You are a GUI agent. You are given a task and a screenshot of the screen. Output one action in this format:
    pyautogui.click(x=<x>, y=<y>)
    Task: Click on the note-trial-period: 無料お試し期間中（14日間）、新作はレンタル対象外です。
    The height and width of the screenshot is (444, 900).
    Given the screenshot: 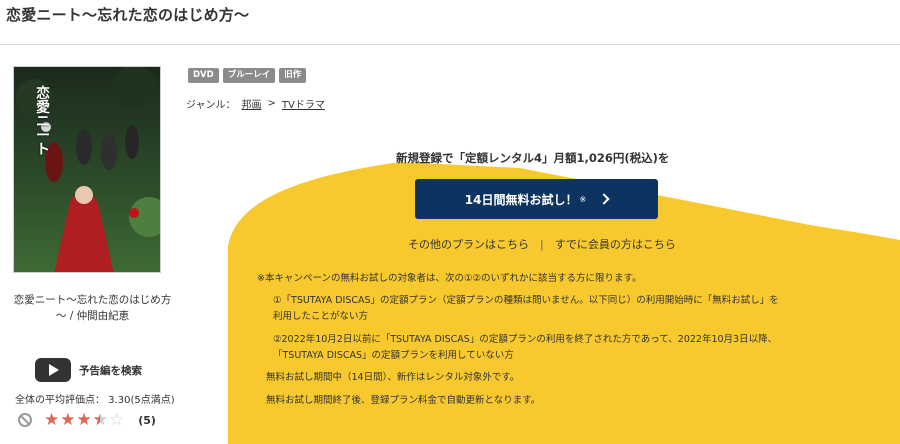 What is the action you would take?
    pyautogui.click(x=393, y=377)
    